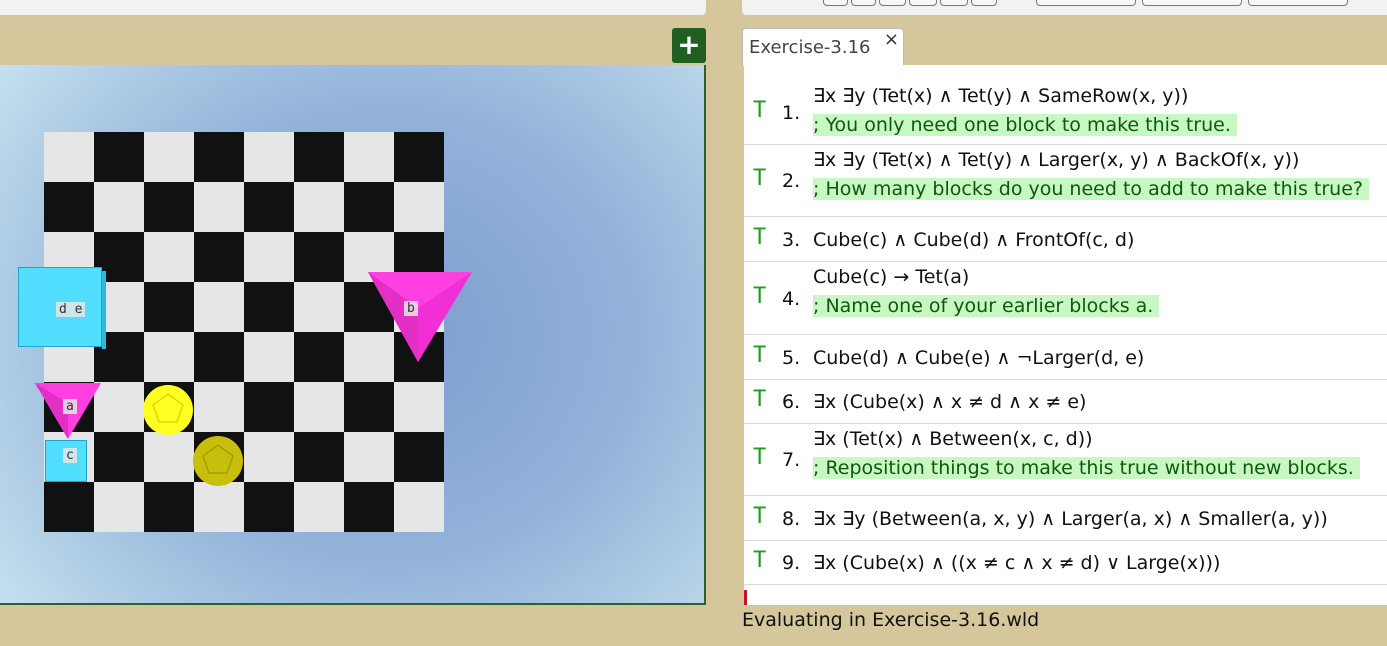 The height and width of the screenshot is (646, 1387). Describe the element at coordinates (823, 47) in the screenshot. I see `tab-exercise: Exercise-3.16 ×` at that location.